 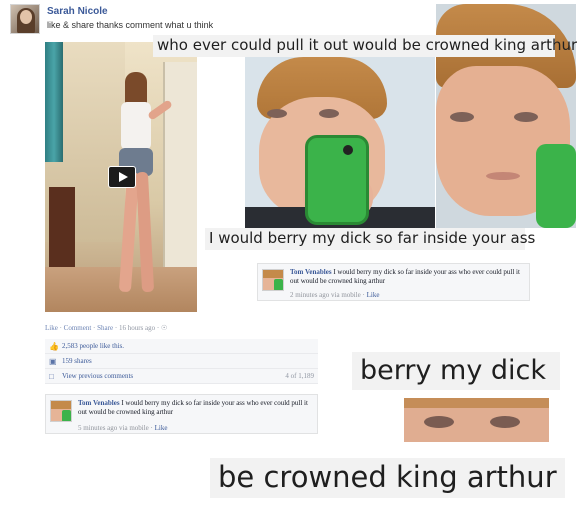 What do you see at coordinates (556, 186) in the screenshot?
I see `closeup-phone` at bounding box center [556, 186].